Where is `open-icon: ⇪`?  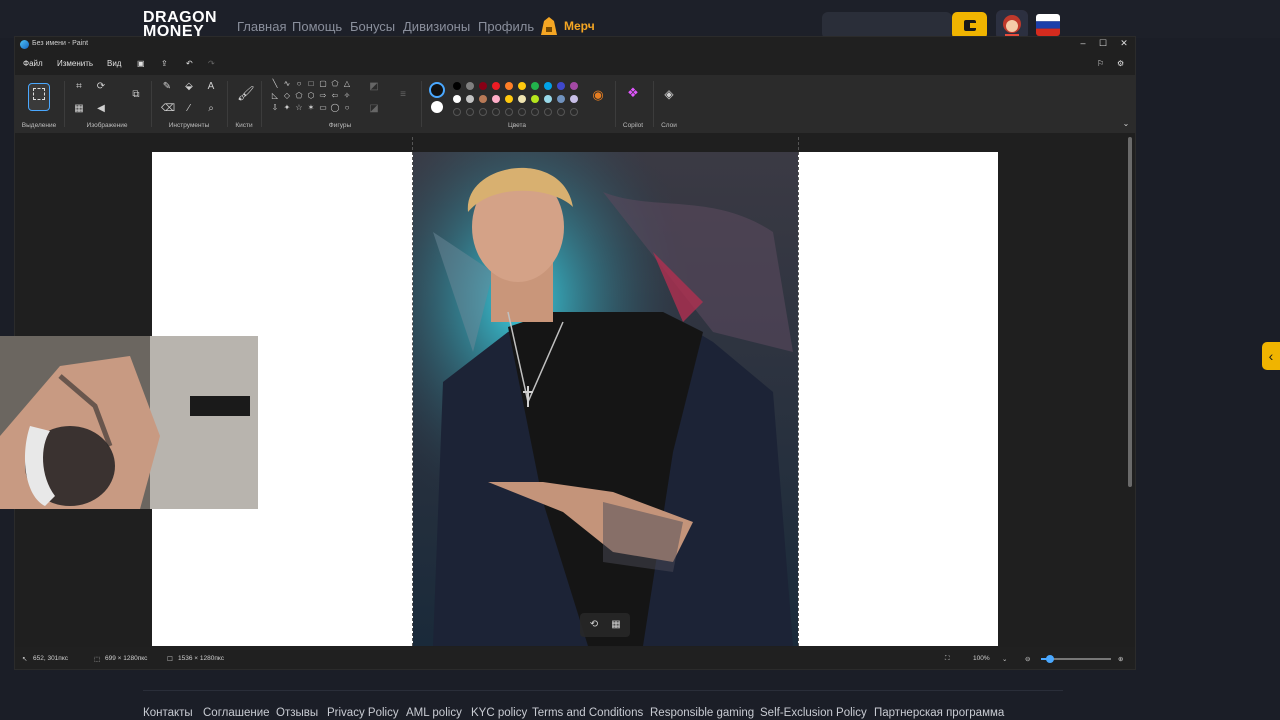
open-icon: ⇪ is located at coordinates (164, 63).